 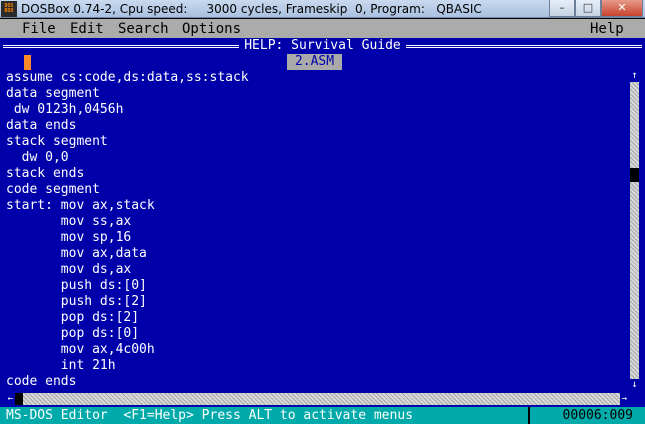 What do you see at coordinates (316, 334) in the screenshot?
I see `code-line: pop ds:[0]` at bounding box center [316, 334].